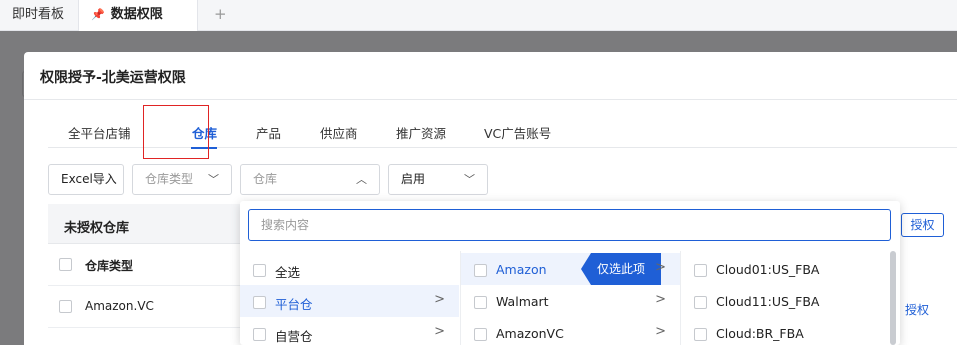 The height and width of the screenshot is (345, 957). What do you see at coordinates (294, 304) in the screenshot?
I see `option-label: 平台仓` at bounding box center [294, 304].